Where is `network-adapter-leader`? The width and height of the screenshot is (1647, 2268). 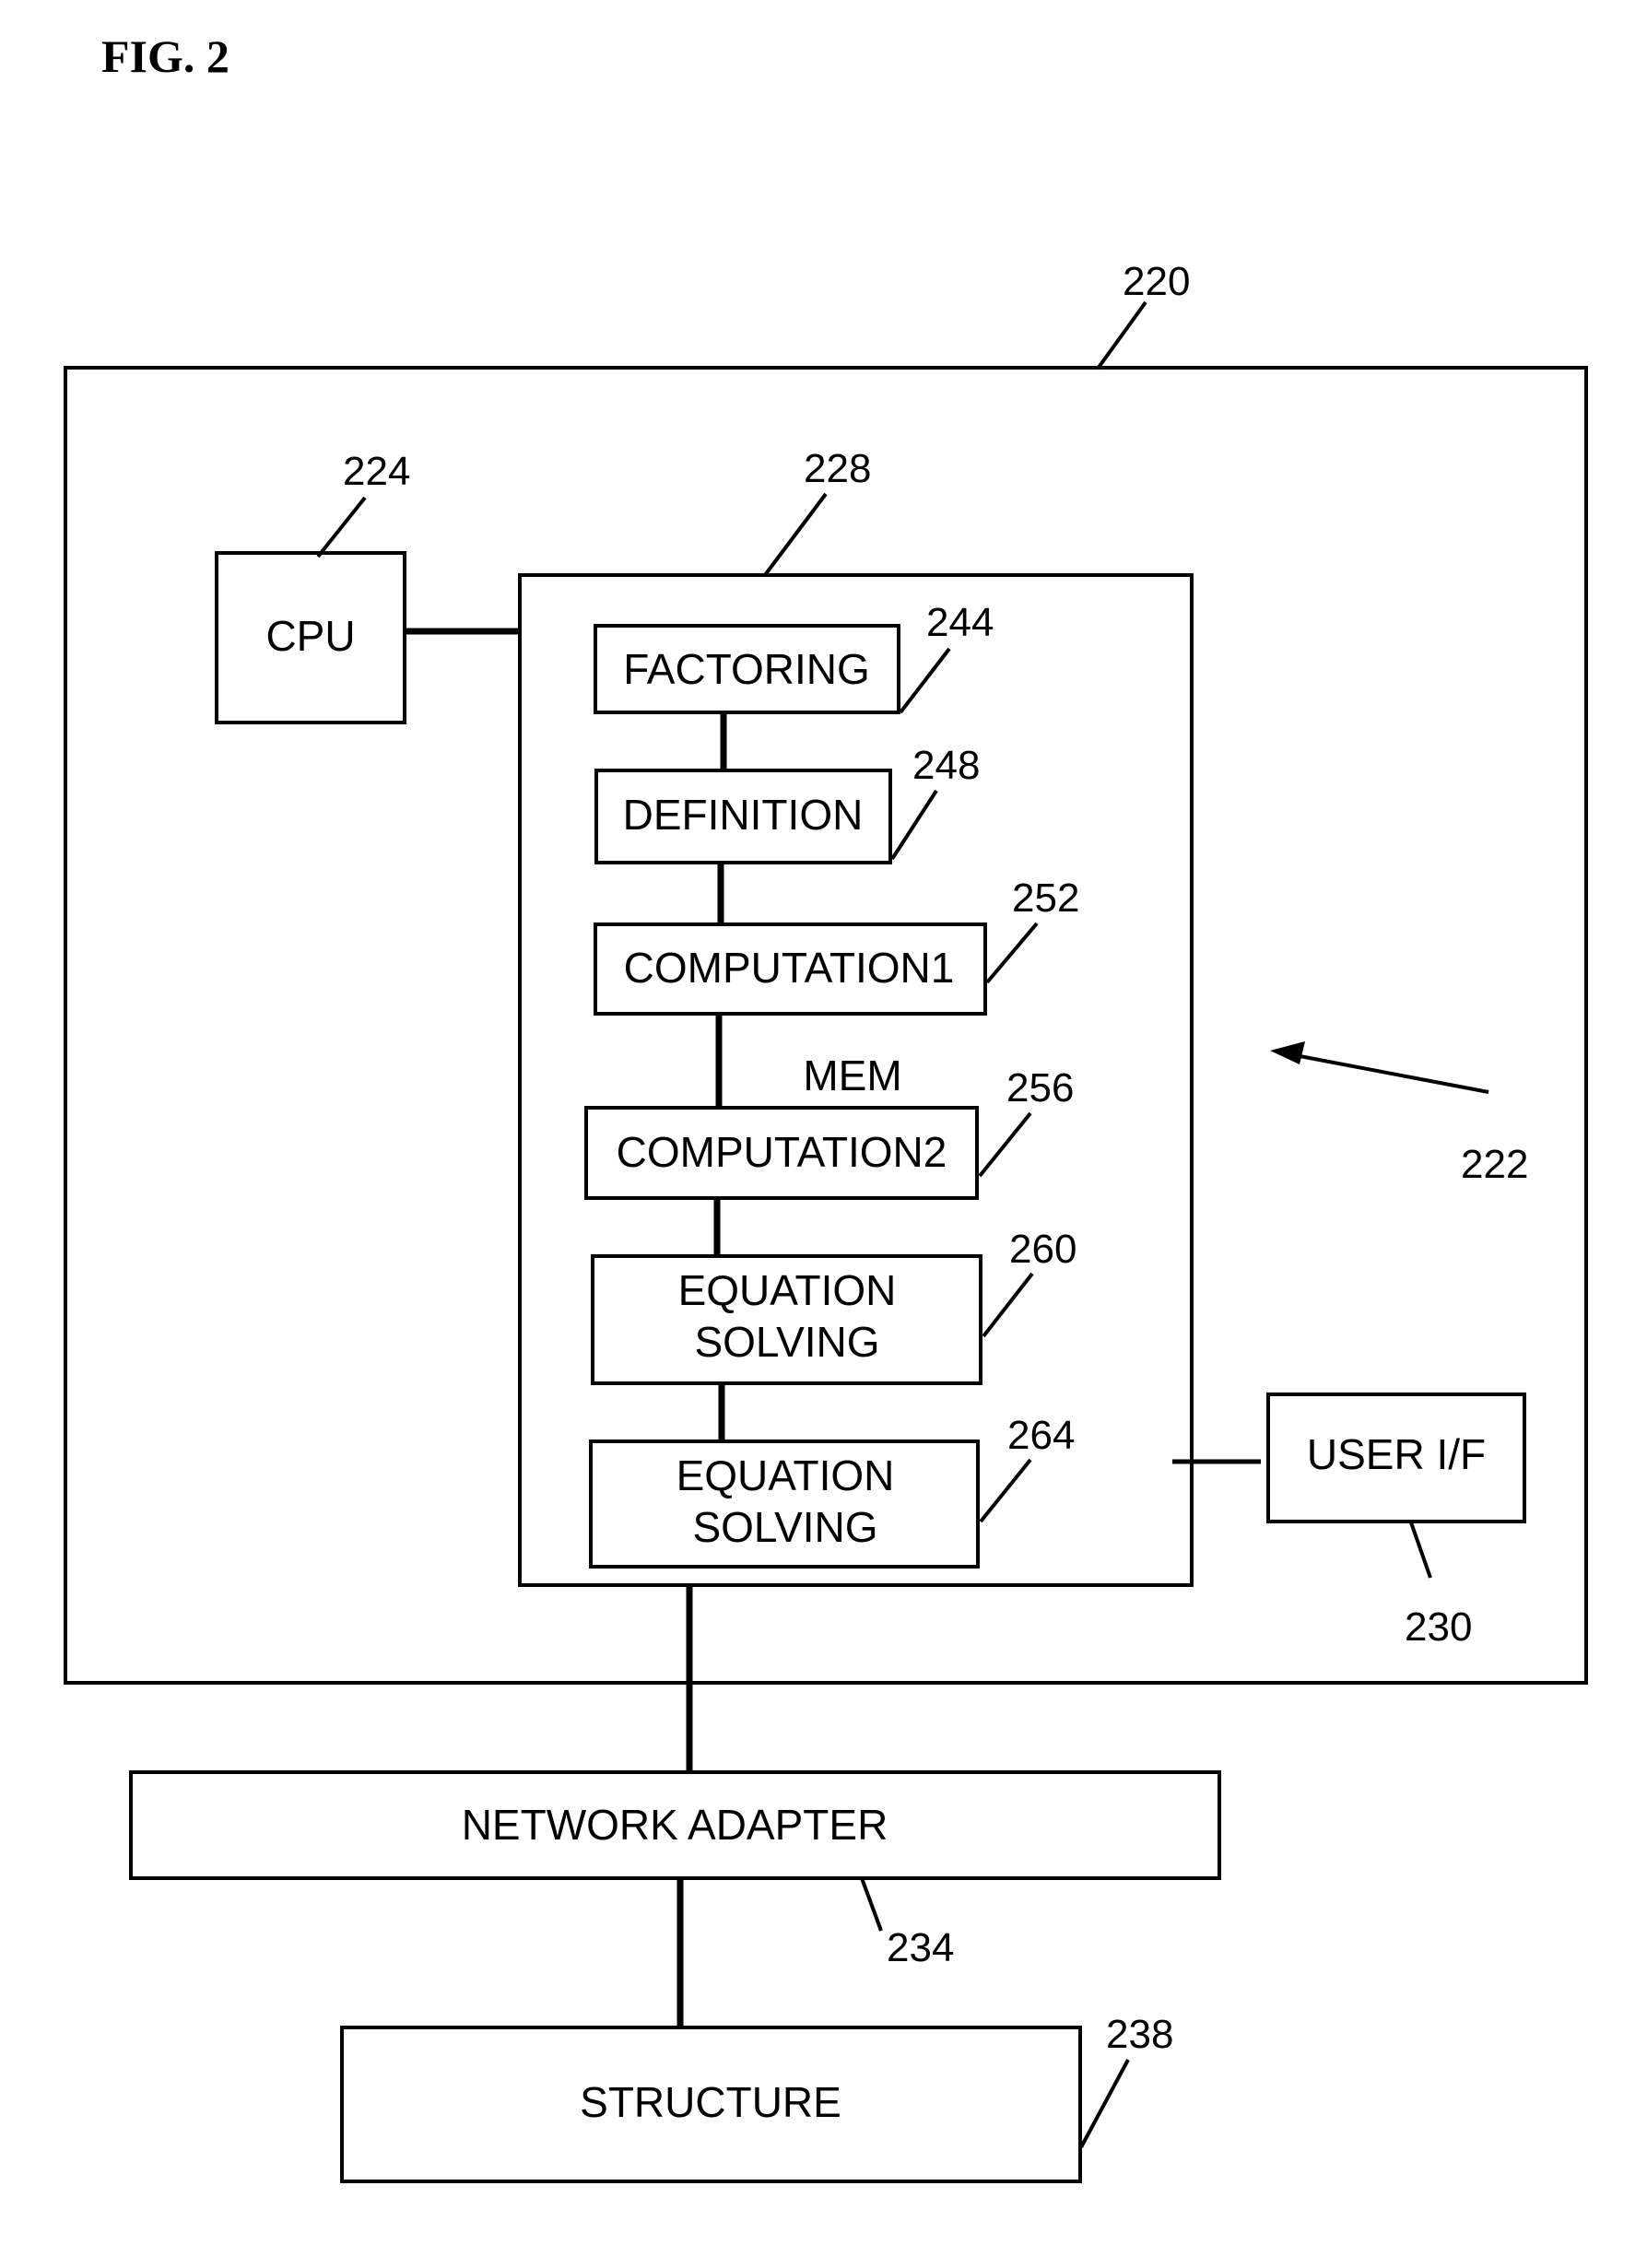 network-adapter-leader is located at coordinates (871, 1905).